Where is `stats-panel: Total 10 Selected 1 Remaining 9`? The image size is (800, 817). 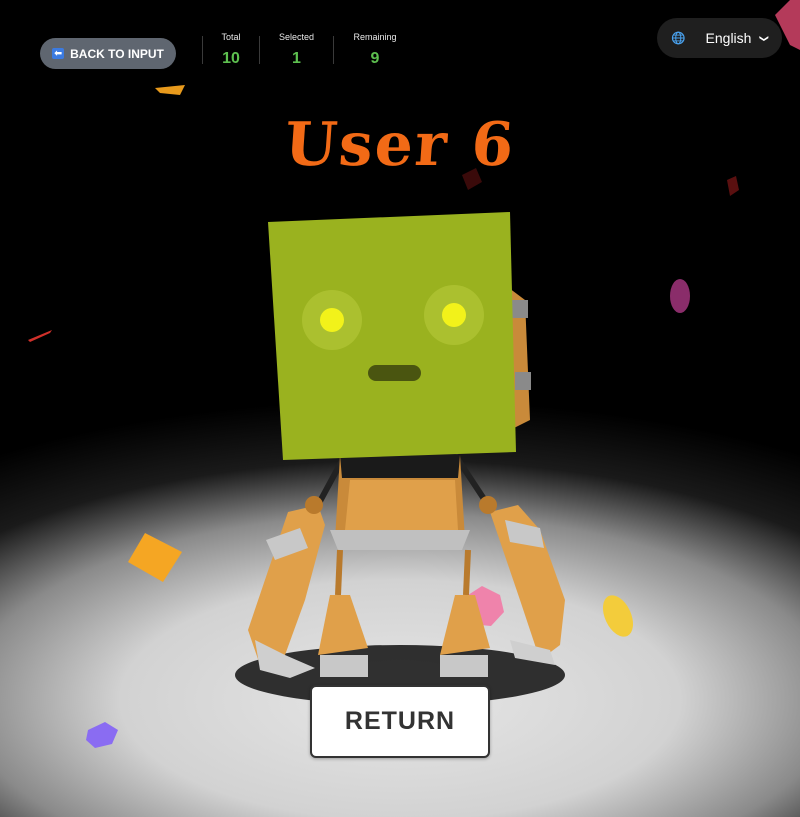
stats-panel: Total 10 Selected 1 Remaining 9 is located at coordinates (309, 49).